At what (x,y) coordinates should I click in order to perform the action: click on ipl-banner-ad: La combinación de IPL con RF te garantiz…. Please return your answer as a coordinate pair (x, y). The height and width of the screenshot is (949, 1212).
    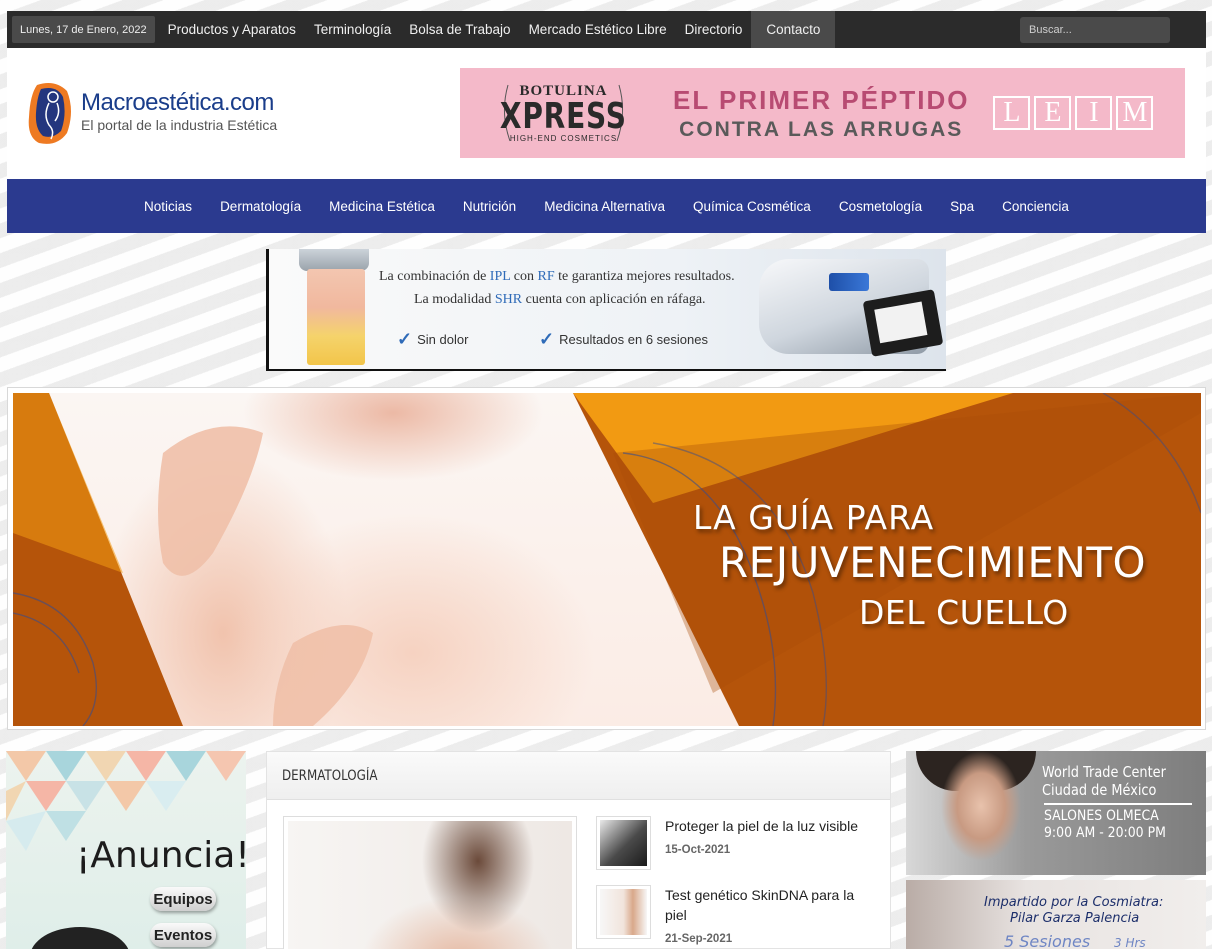
    Looking at the image, I should click on (606, 310).